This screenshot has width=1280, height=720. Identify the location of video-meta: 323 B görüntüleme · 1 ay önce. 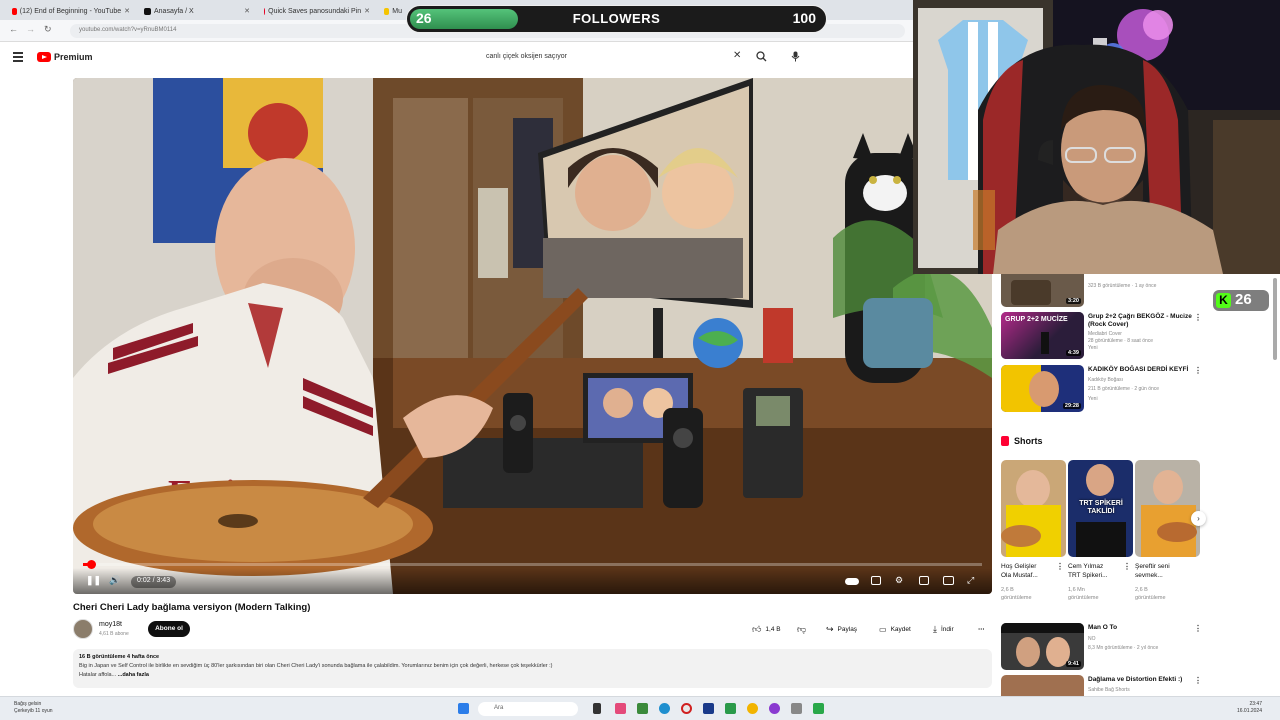
(1122, 286).